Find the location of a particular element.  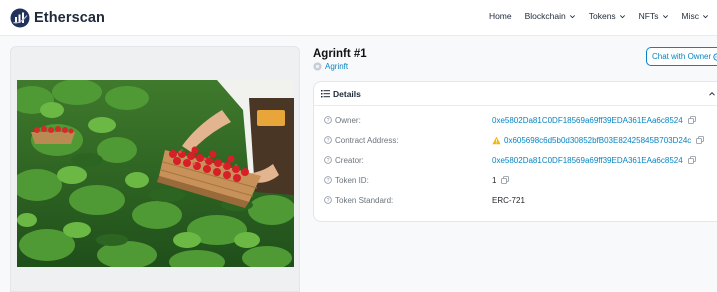

nav-blockchain-label: Blockchain is located at coordinates (545, 16).